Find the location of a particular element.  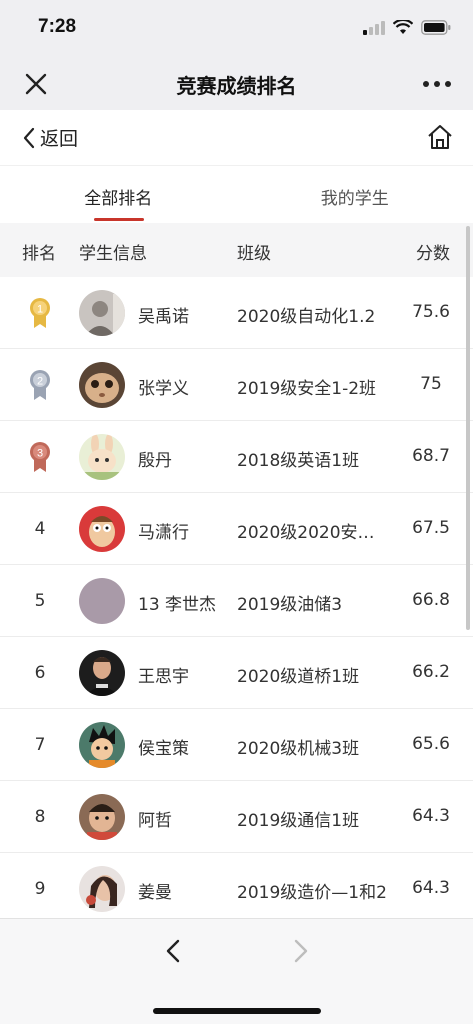

column-header-class: 班级 is located at coordinates (254, 254).